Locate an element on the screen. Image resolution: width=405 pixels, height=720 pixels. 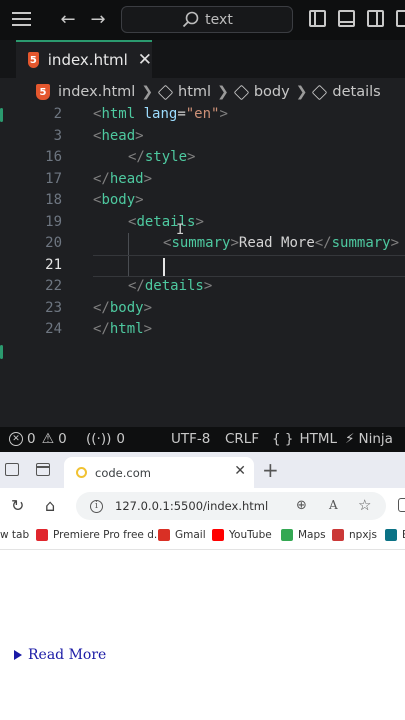
code-content: <head> is located at coordinates (118, 137).